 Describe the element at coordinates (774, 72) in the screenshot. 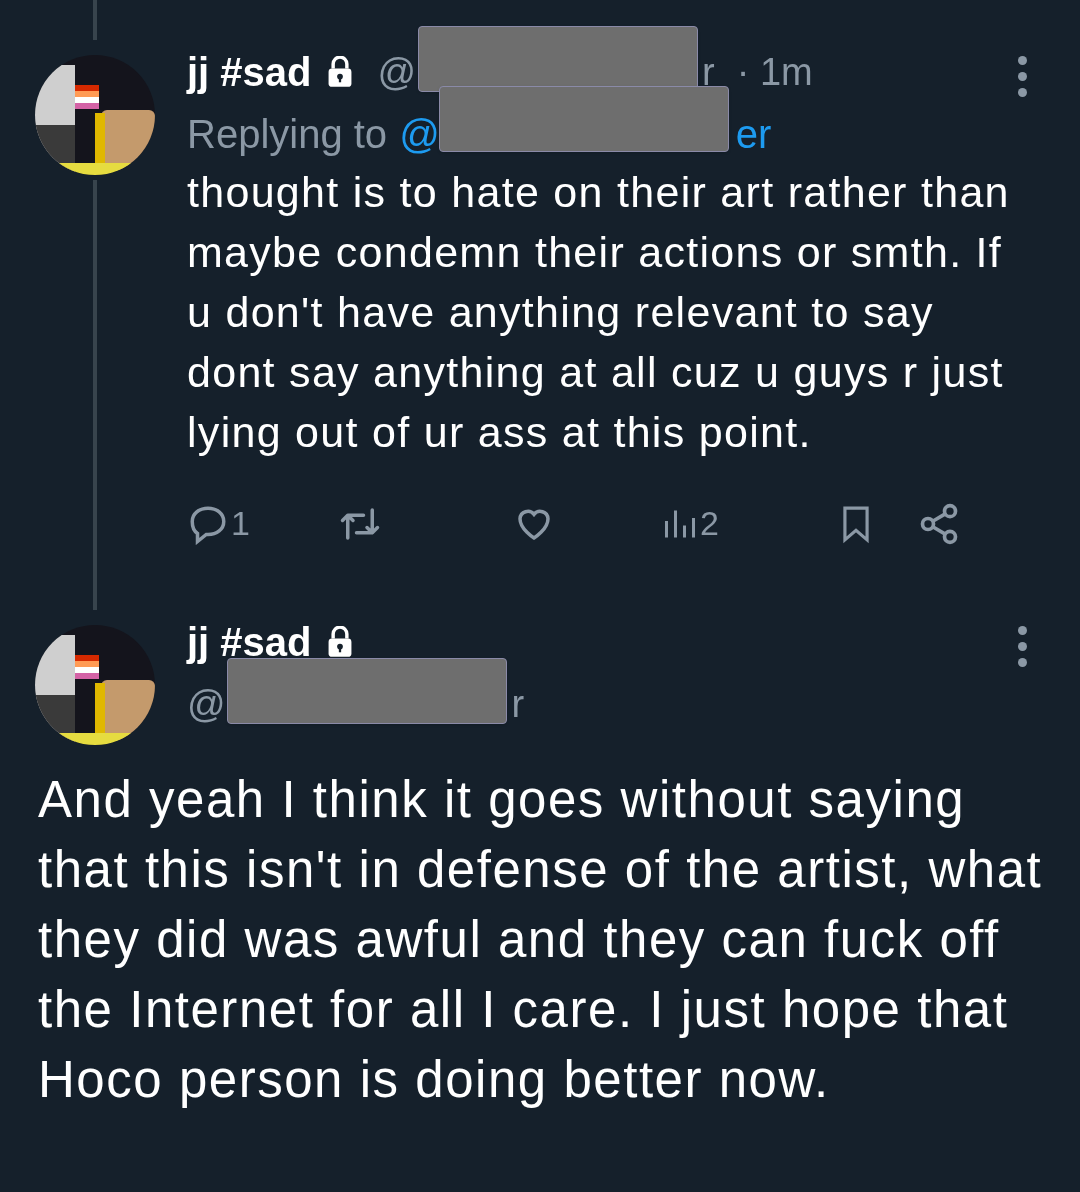

I see `timestamp: · 1m` at that location.